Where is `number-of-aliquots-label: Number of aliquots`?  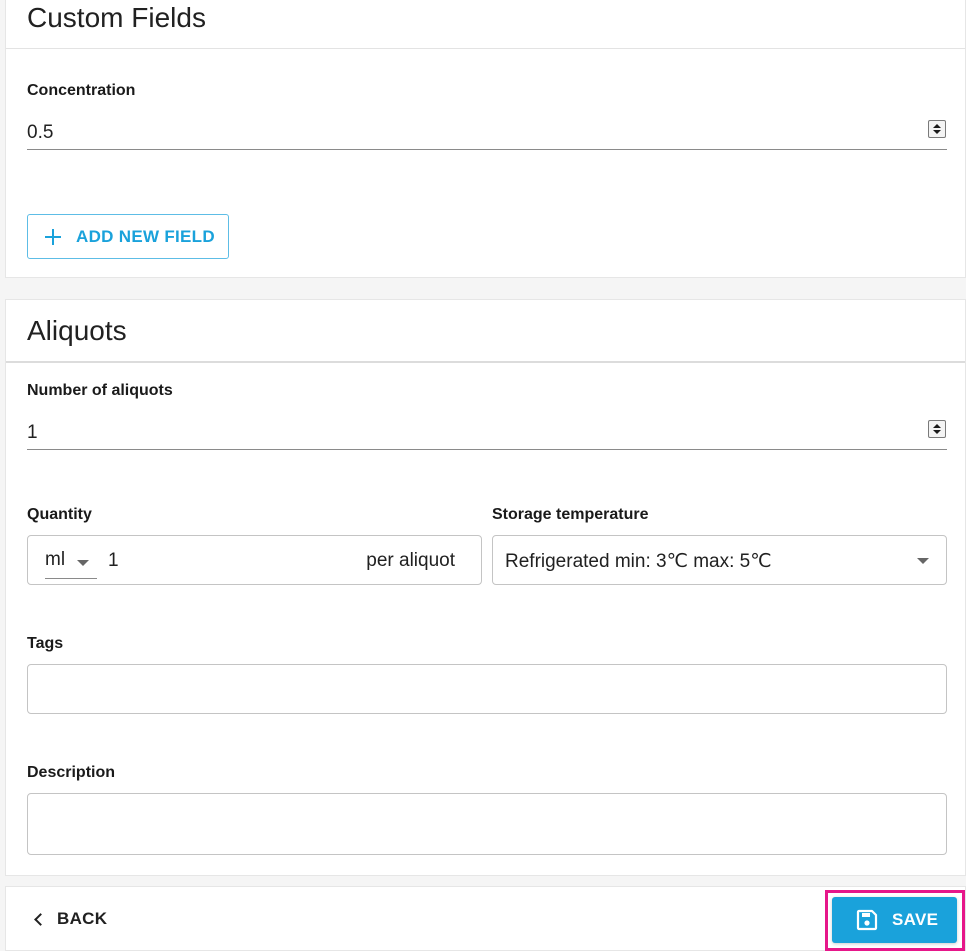 number-of-aliquots-label: Number of aliquots is located at coordinates (100, 390).